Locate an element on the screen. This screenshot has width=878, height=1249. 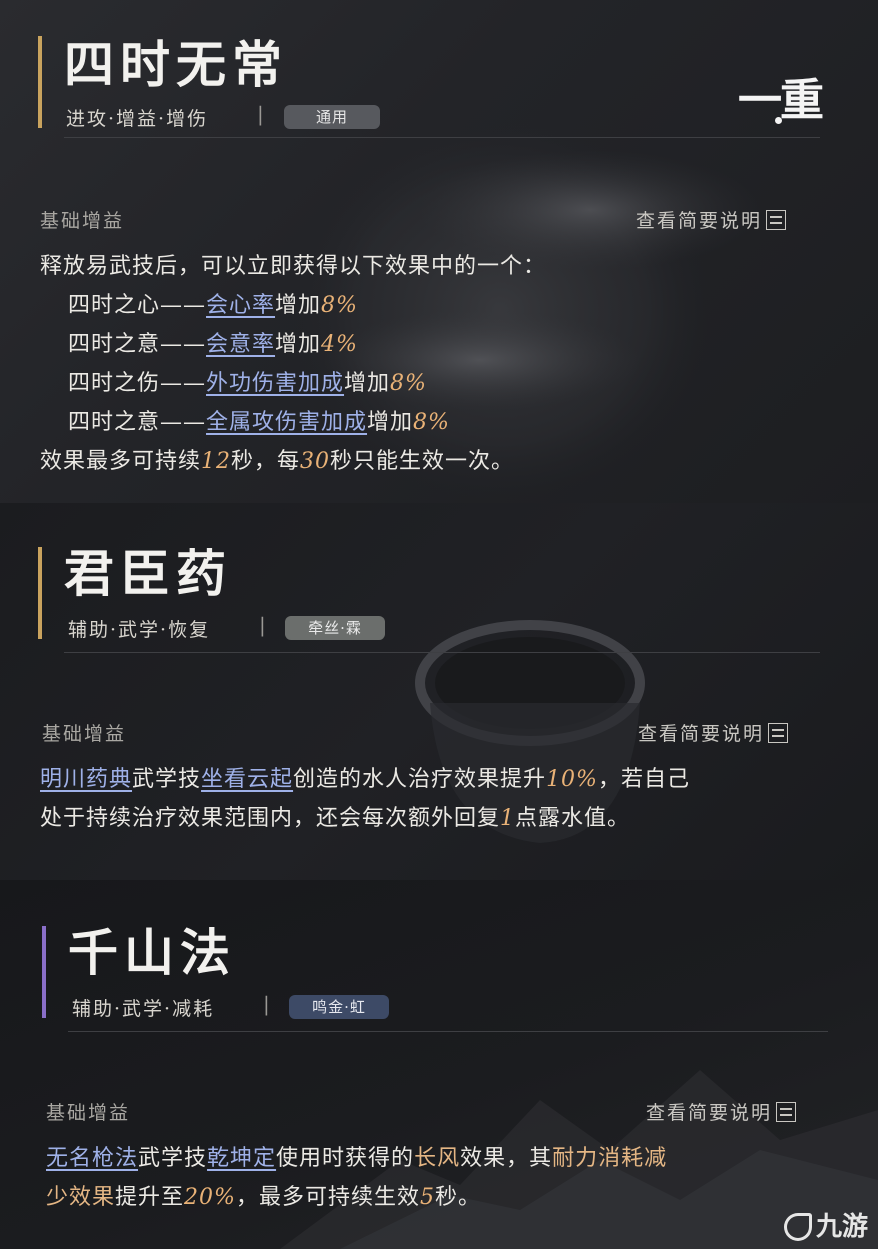
effect-row: 四时之心——会心率增加8% is located at coordinates (213, 305).